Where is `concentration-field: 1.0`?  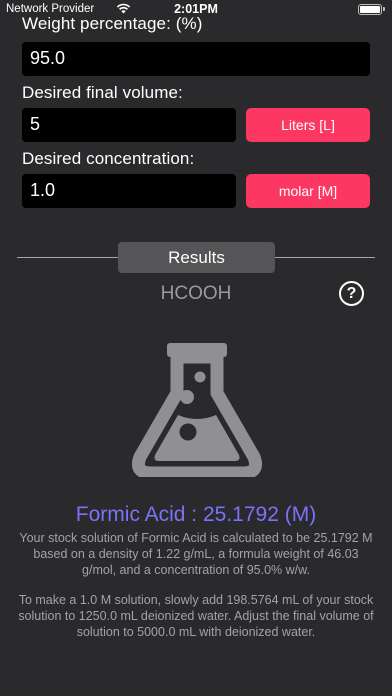 concentration-field: 1.0 is located at coordinates (129, 191).